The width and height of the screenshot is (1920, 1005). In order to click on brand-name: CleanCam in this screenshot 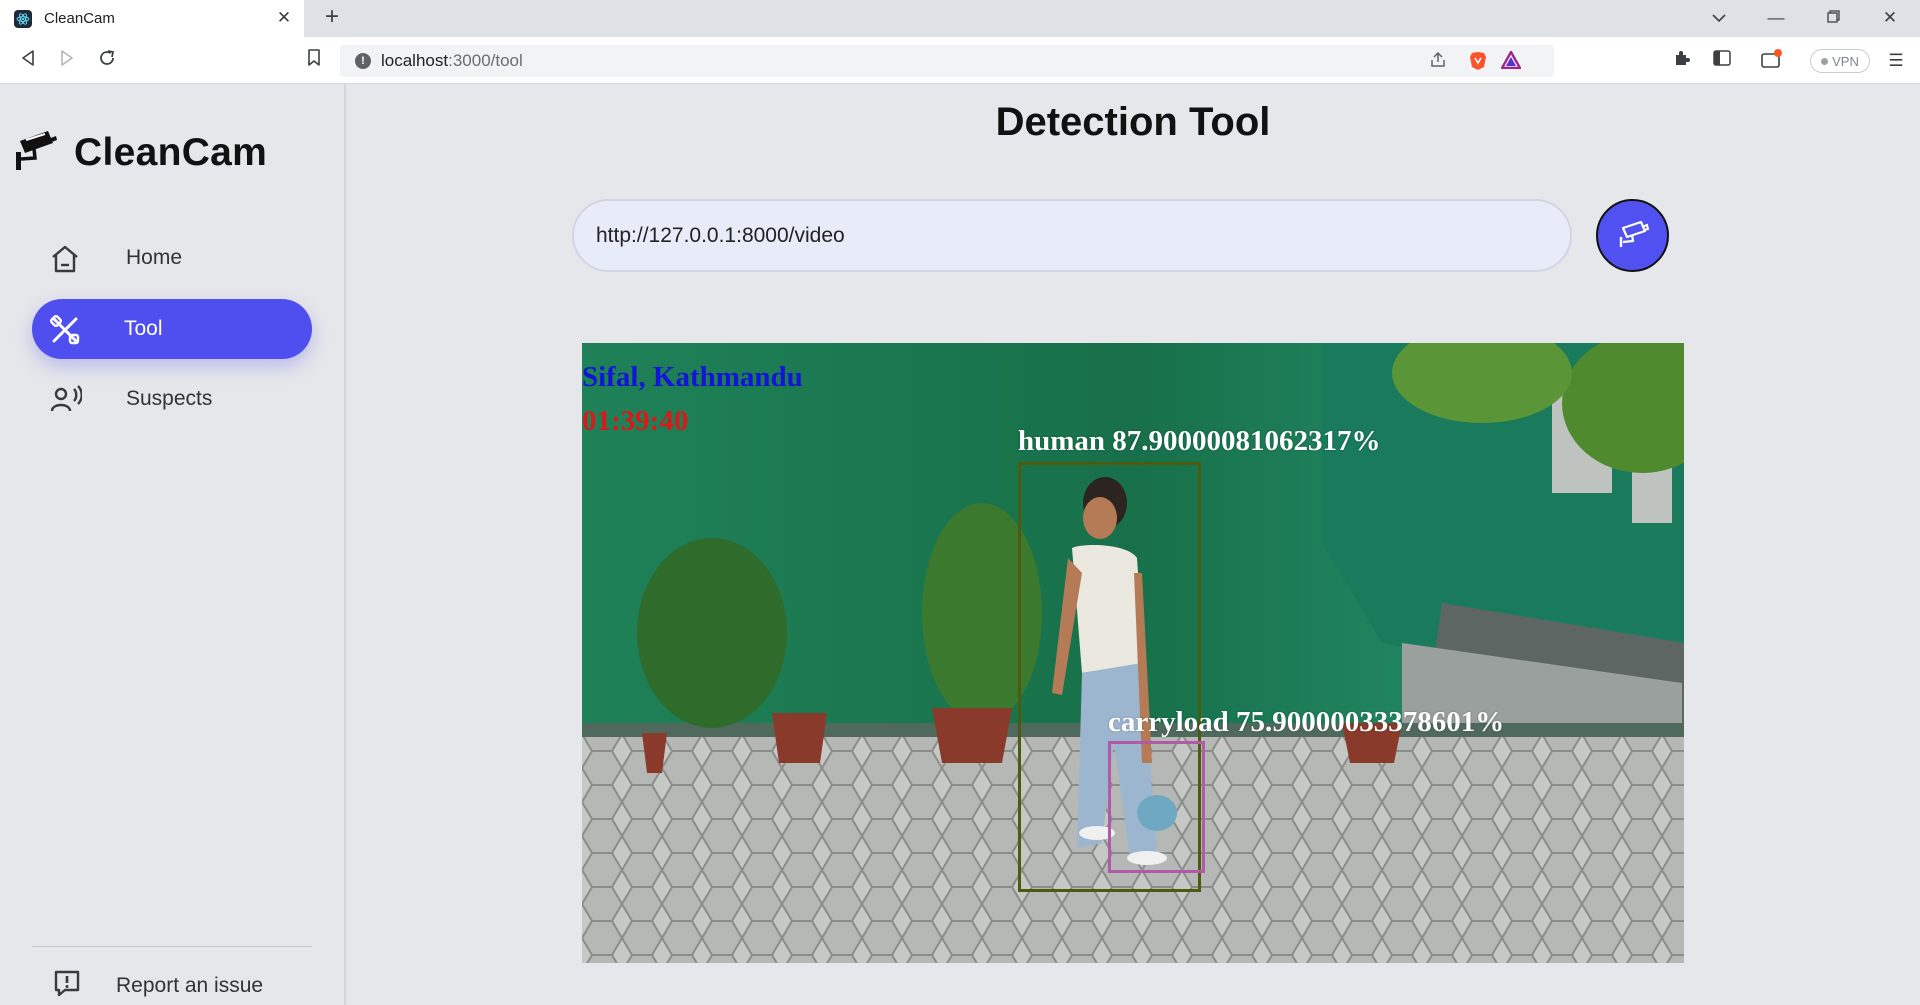, I will do `click(171, 152)`.